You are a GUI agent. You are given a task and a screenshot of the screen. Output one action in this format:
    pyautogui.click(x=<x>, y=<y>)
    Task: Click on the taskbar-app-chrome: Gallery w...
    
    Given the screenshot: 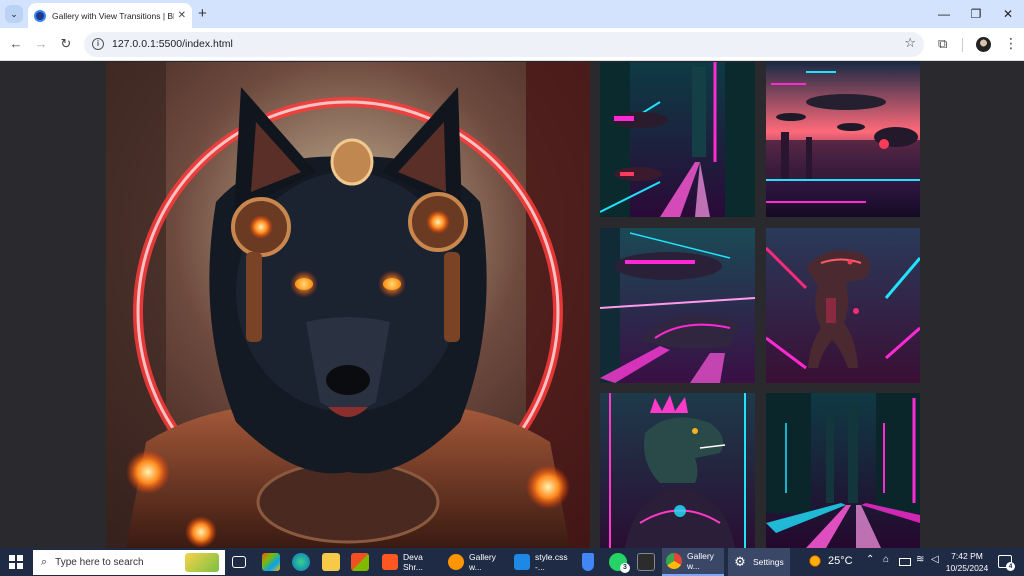 What is the action you would take?
    pyautogui.click(x=693, y=562)
    